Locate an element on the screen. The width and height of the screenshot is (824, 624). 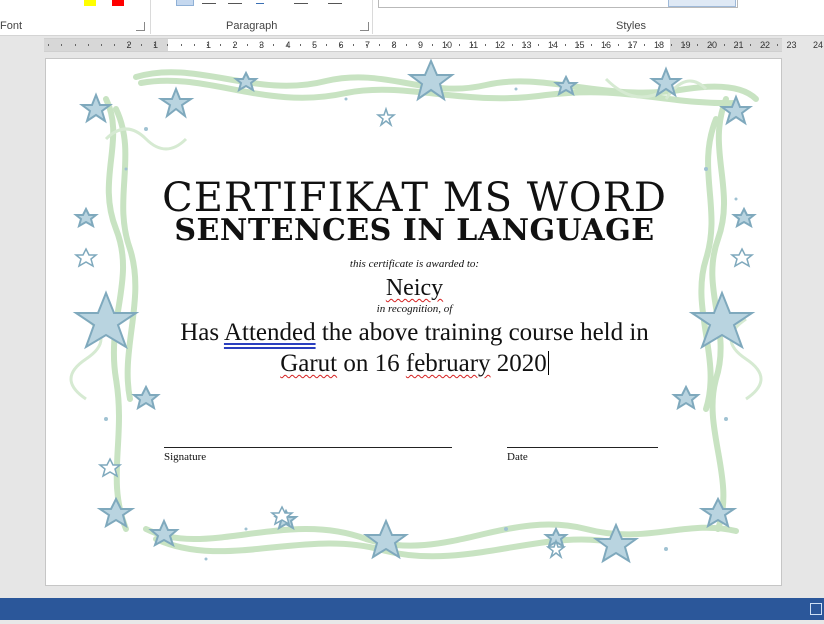
shading-icon is located at coordinates (301, 2).